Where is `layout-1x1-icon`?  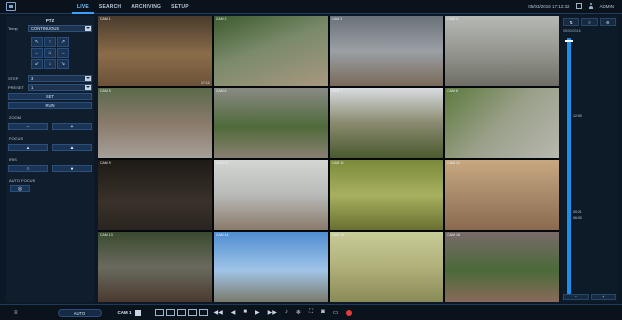 layout-1x1-icon is located at coordinates (159, 312).